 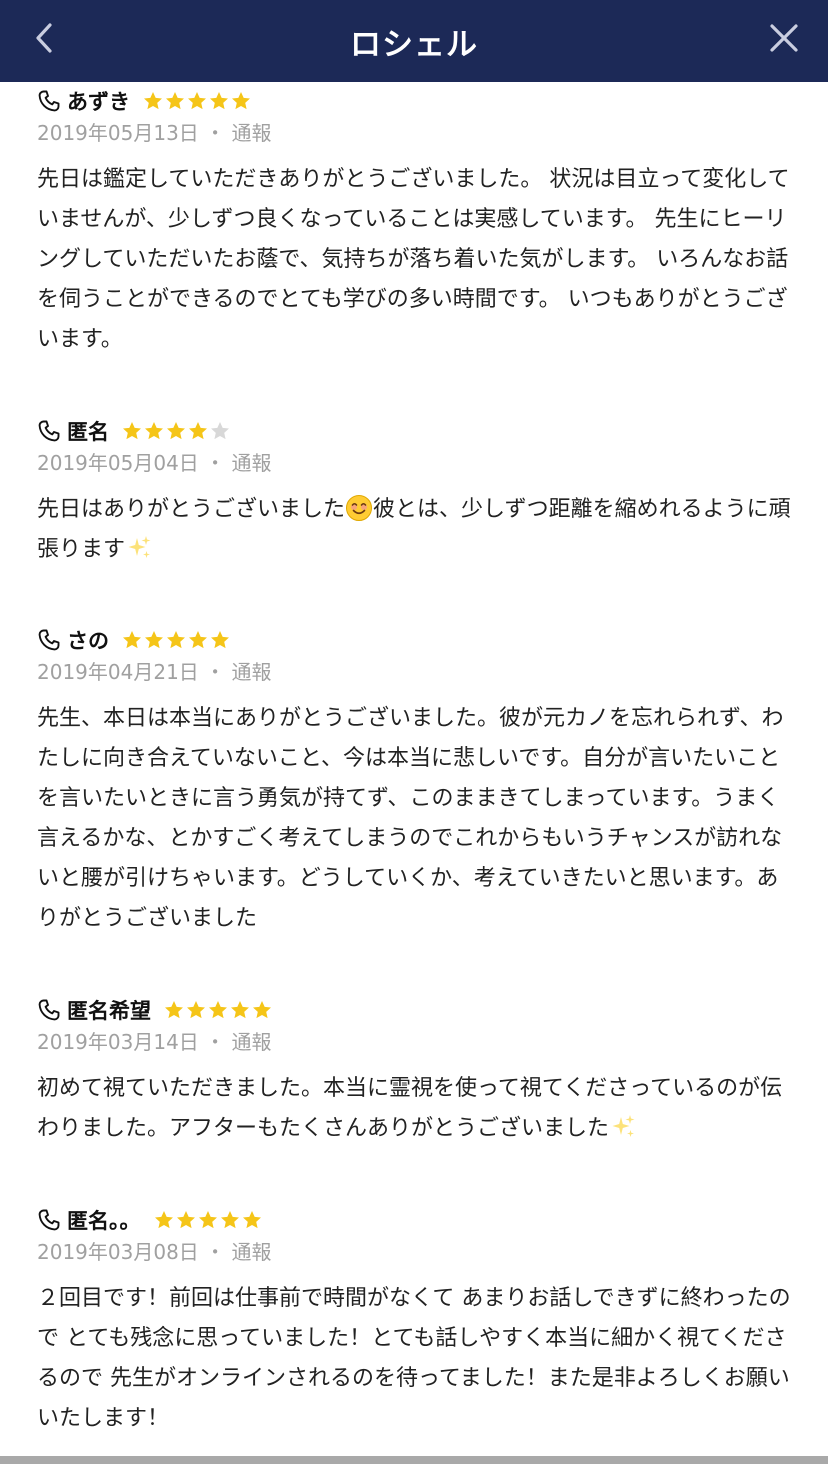 What do you see at coordinates (220, 431) in the screenshot?
I see `star-empty-icon` at bounding box center [220, 431].